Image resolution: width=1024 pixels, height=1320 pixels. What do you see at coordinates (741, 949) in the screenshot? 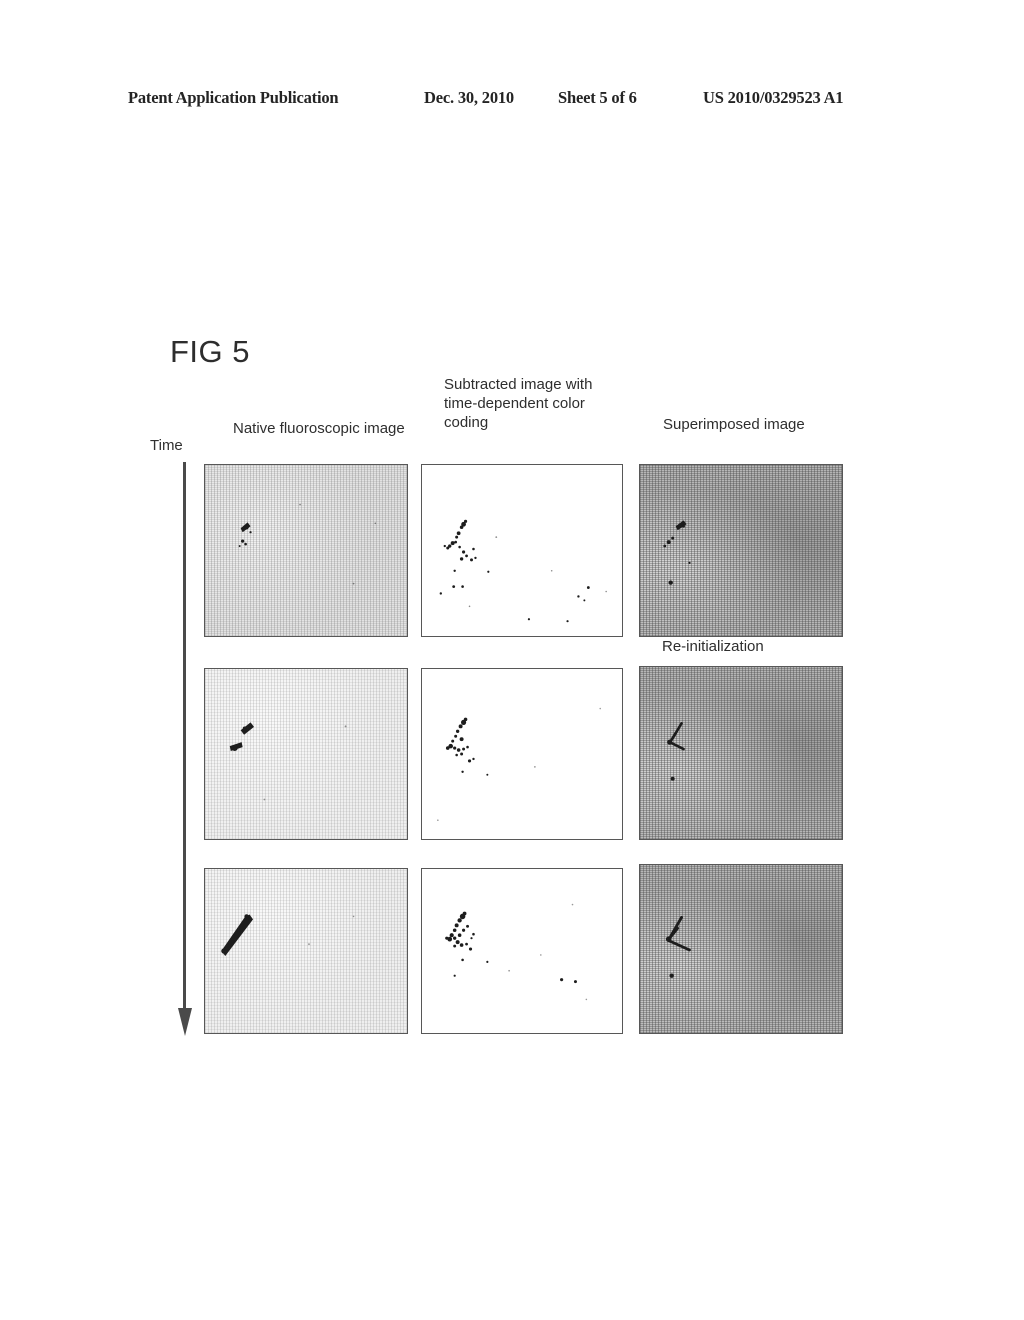
I see `panel-row3-superimposed-image` at bounding box center [741, 949].